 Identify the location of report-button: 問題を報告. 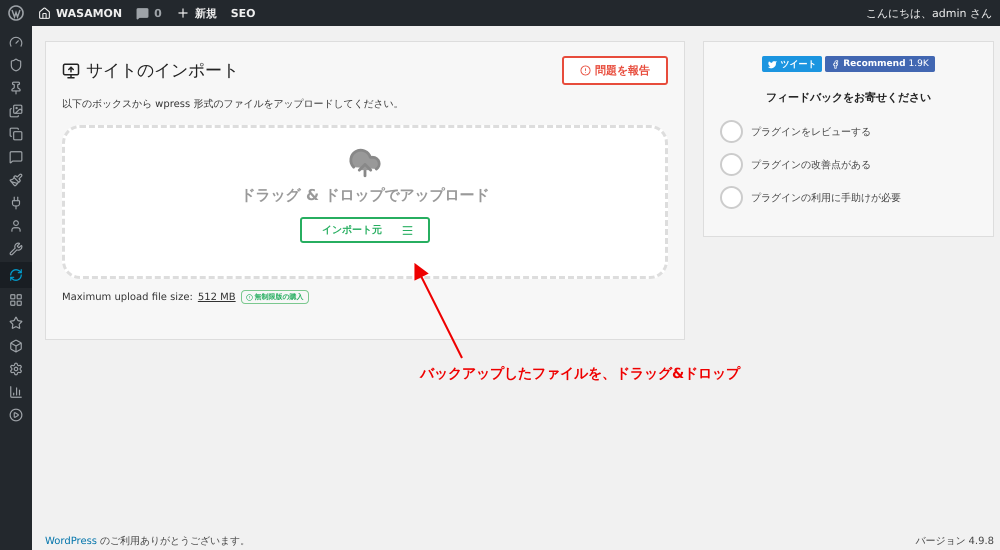
(615, 70).